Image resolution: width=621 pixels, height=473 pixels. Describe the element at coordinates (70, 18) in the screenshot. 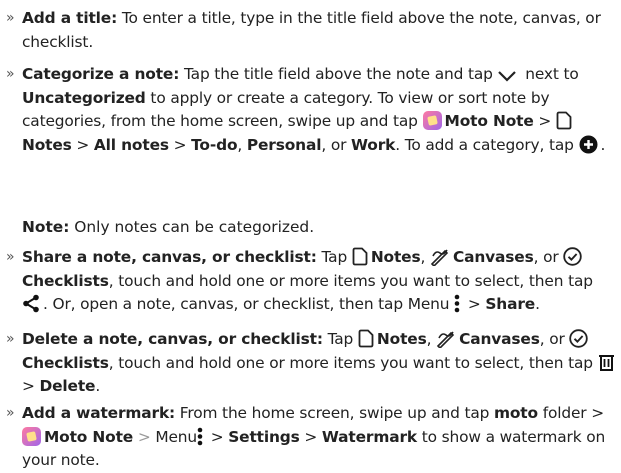

I see `heading: Add a title:` at that location.